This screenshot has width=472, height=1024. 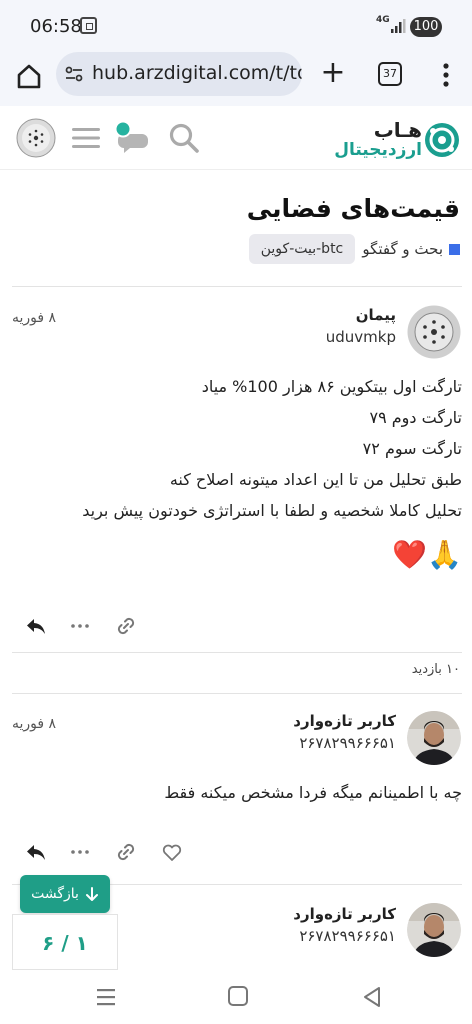 What do you see at coordinates (302, 249) in the screenshot?
I see `tag-chip: بیت-کوین-btc` at bounding box center [302, 249].